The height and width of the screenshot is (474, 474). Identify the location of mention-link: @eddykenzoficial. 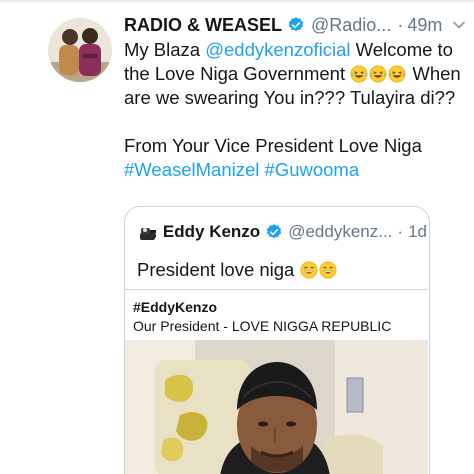
(277, 49).